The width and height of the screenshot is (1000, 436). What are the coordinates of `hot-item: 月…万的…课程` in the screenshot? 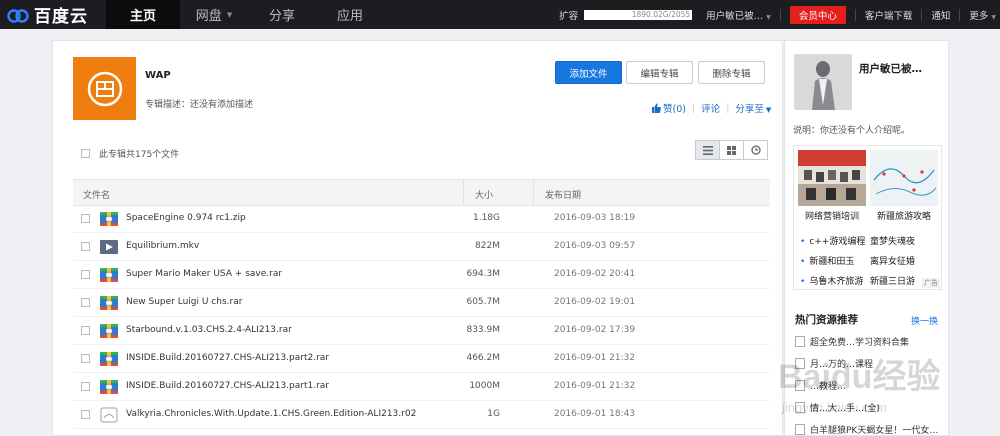 It's located at (834, 363).